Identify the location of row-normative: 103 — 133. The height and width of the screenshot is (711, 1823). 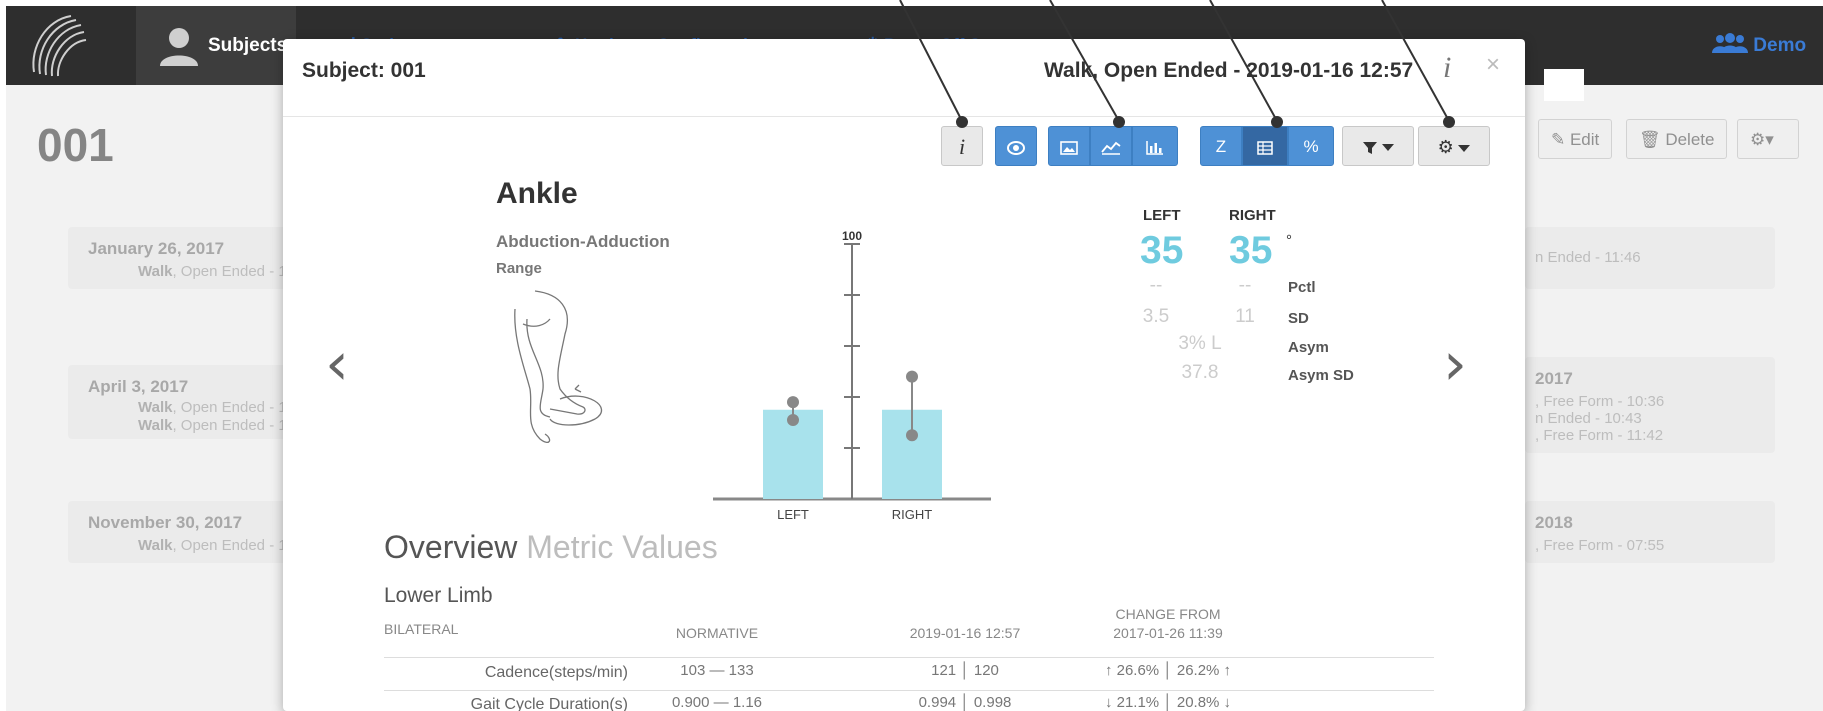
(717, 670).